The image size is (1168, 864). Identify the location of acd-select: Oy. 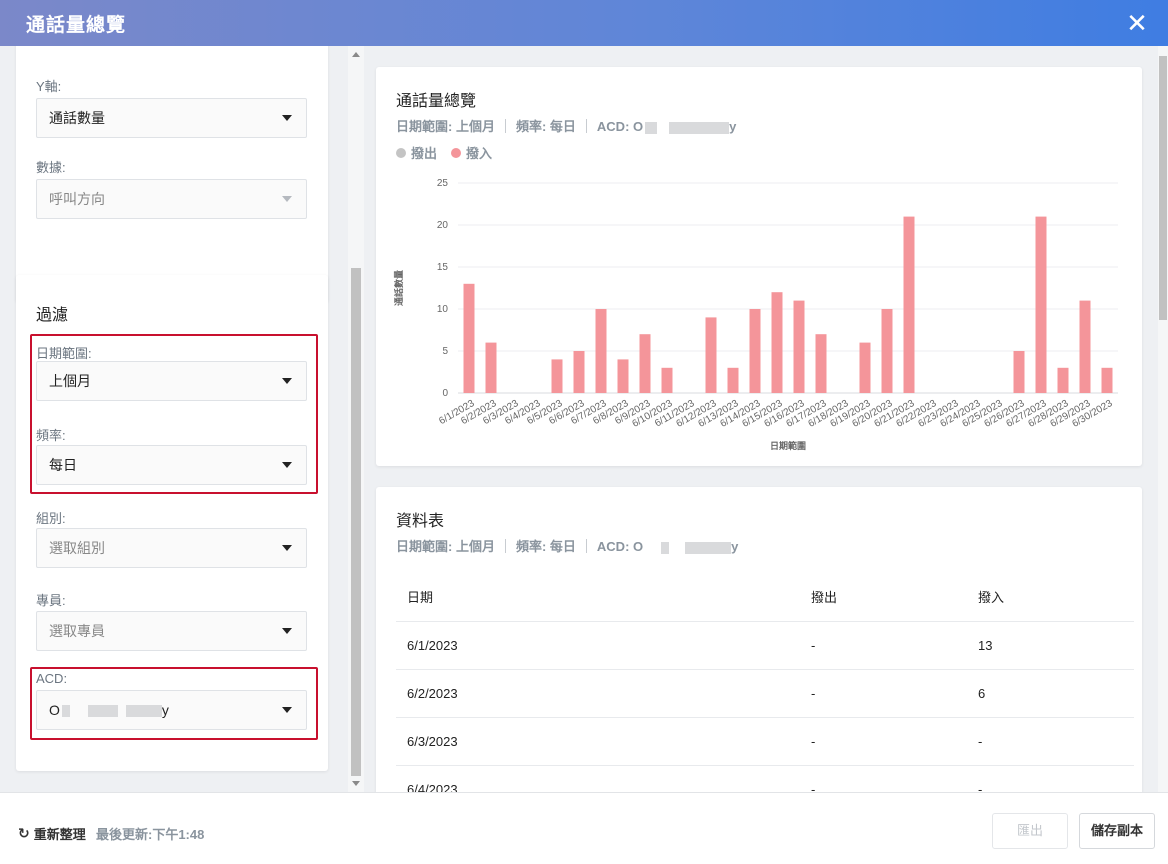
(171, 710).